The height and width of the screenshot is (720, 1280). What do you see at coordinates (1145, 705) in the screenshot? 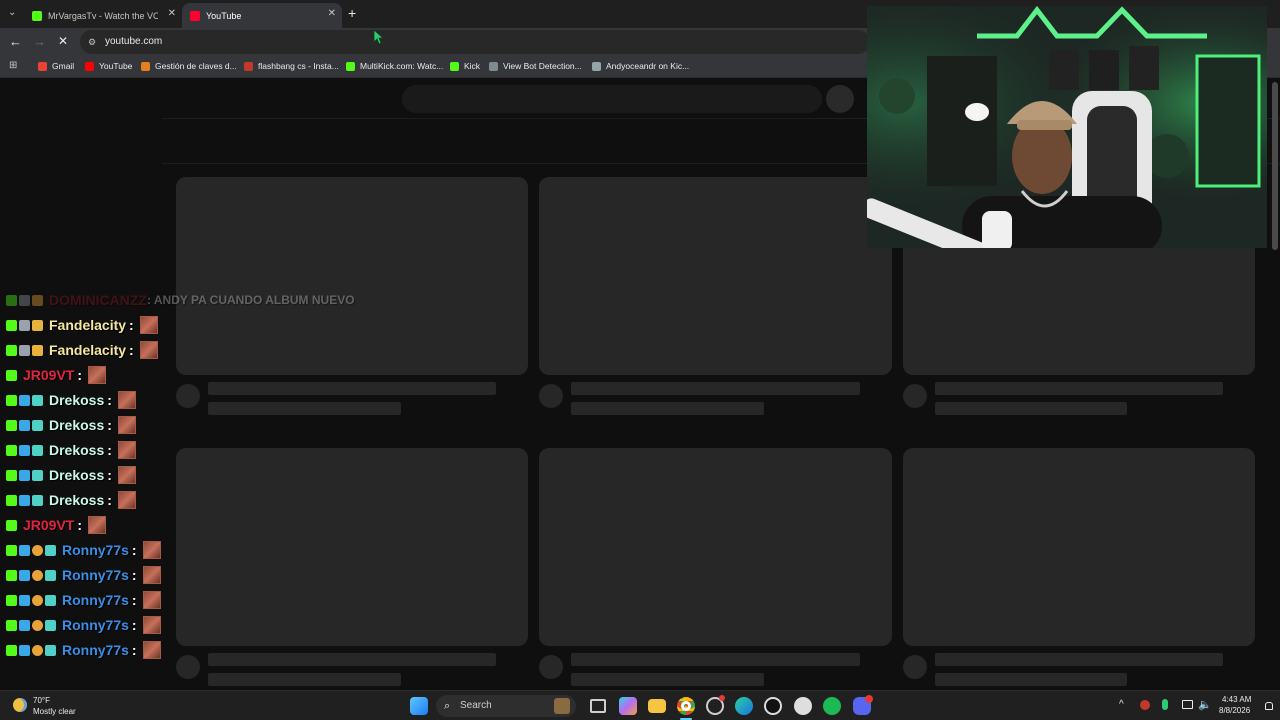
I see `chrome-tray-icon` at bounding box center [1145, 705].